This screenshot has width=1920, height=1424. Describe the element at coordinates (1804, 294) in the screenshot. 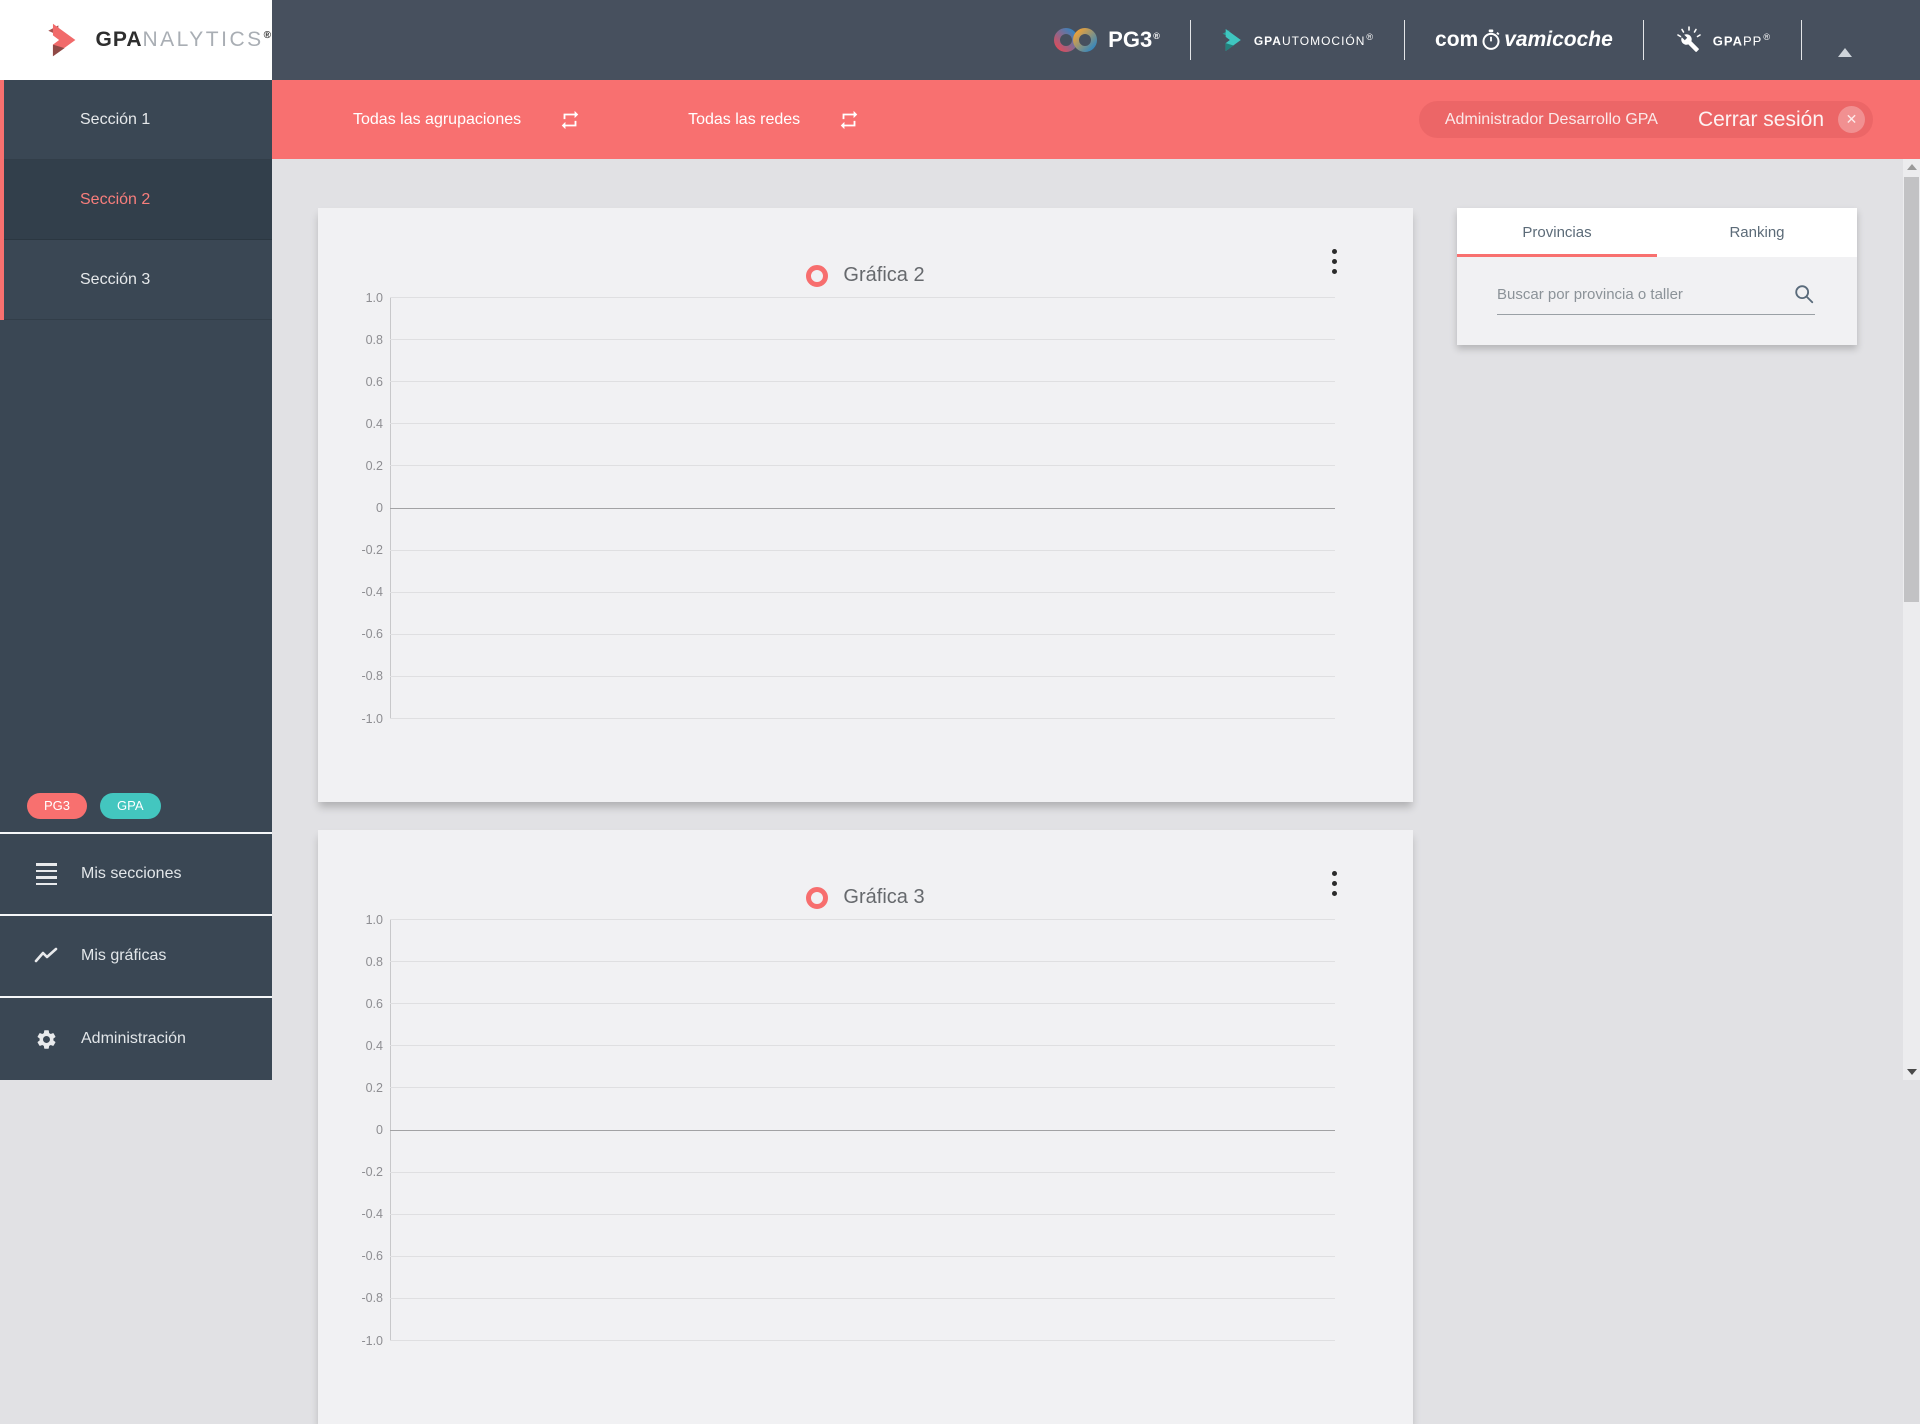

I see `search-icon` at that location.